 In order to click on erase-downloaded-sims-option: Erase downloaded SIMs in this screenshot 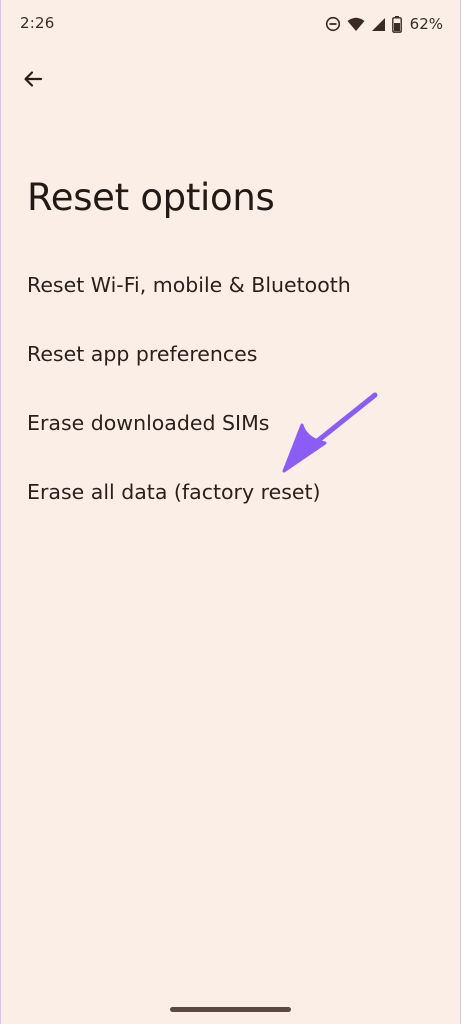, I will do `click(230, 422)`.